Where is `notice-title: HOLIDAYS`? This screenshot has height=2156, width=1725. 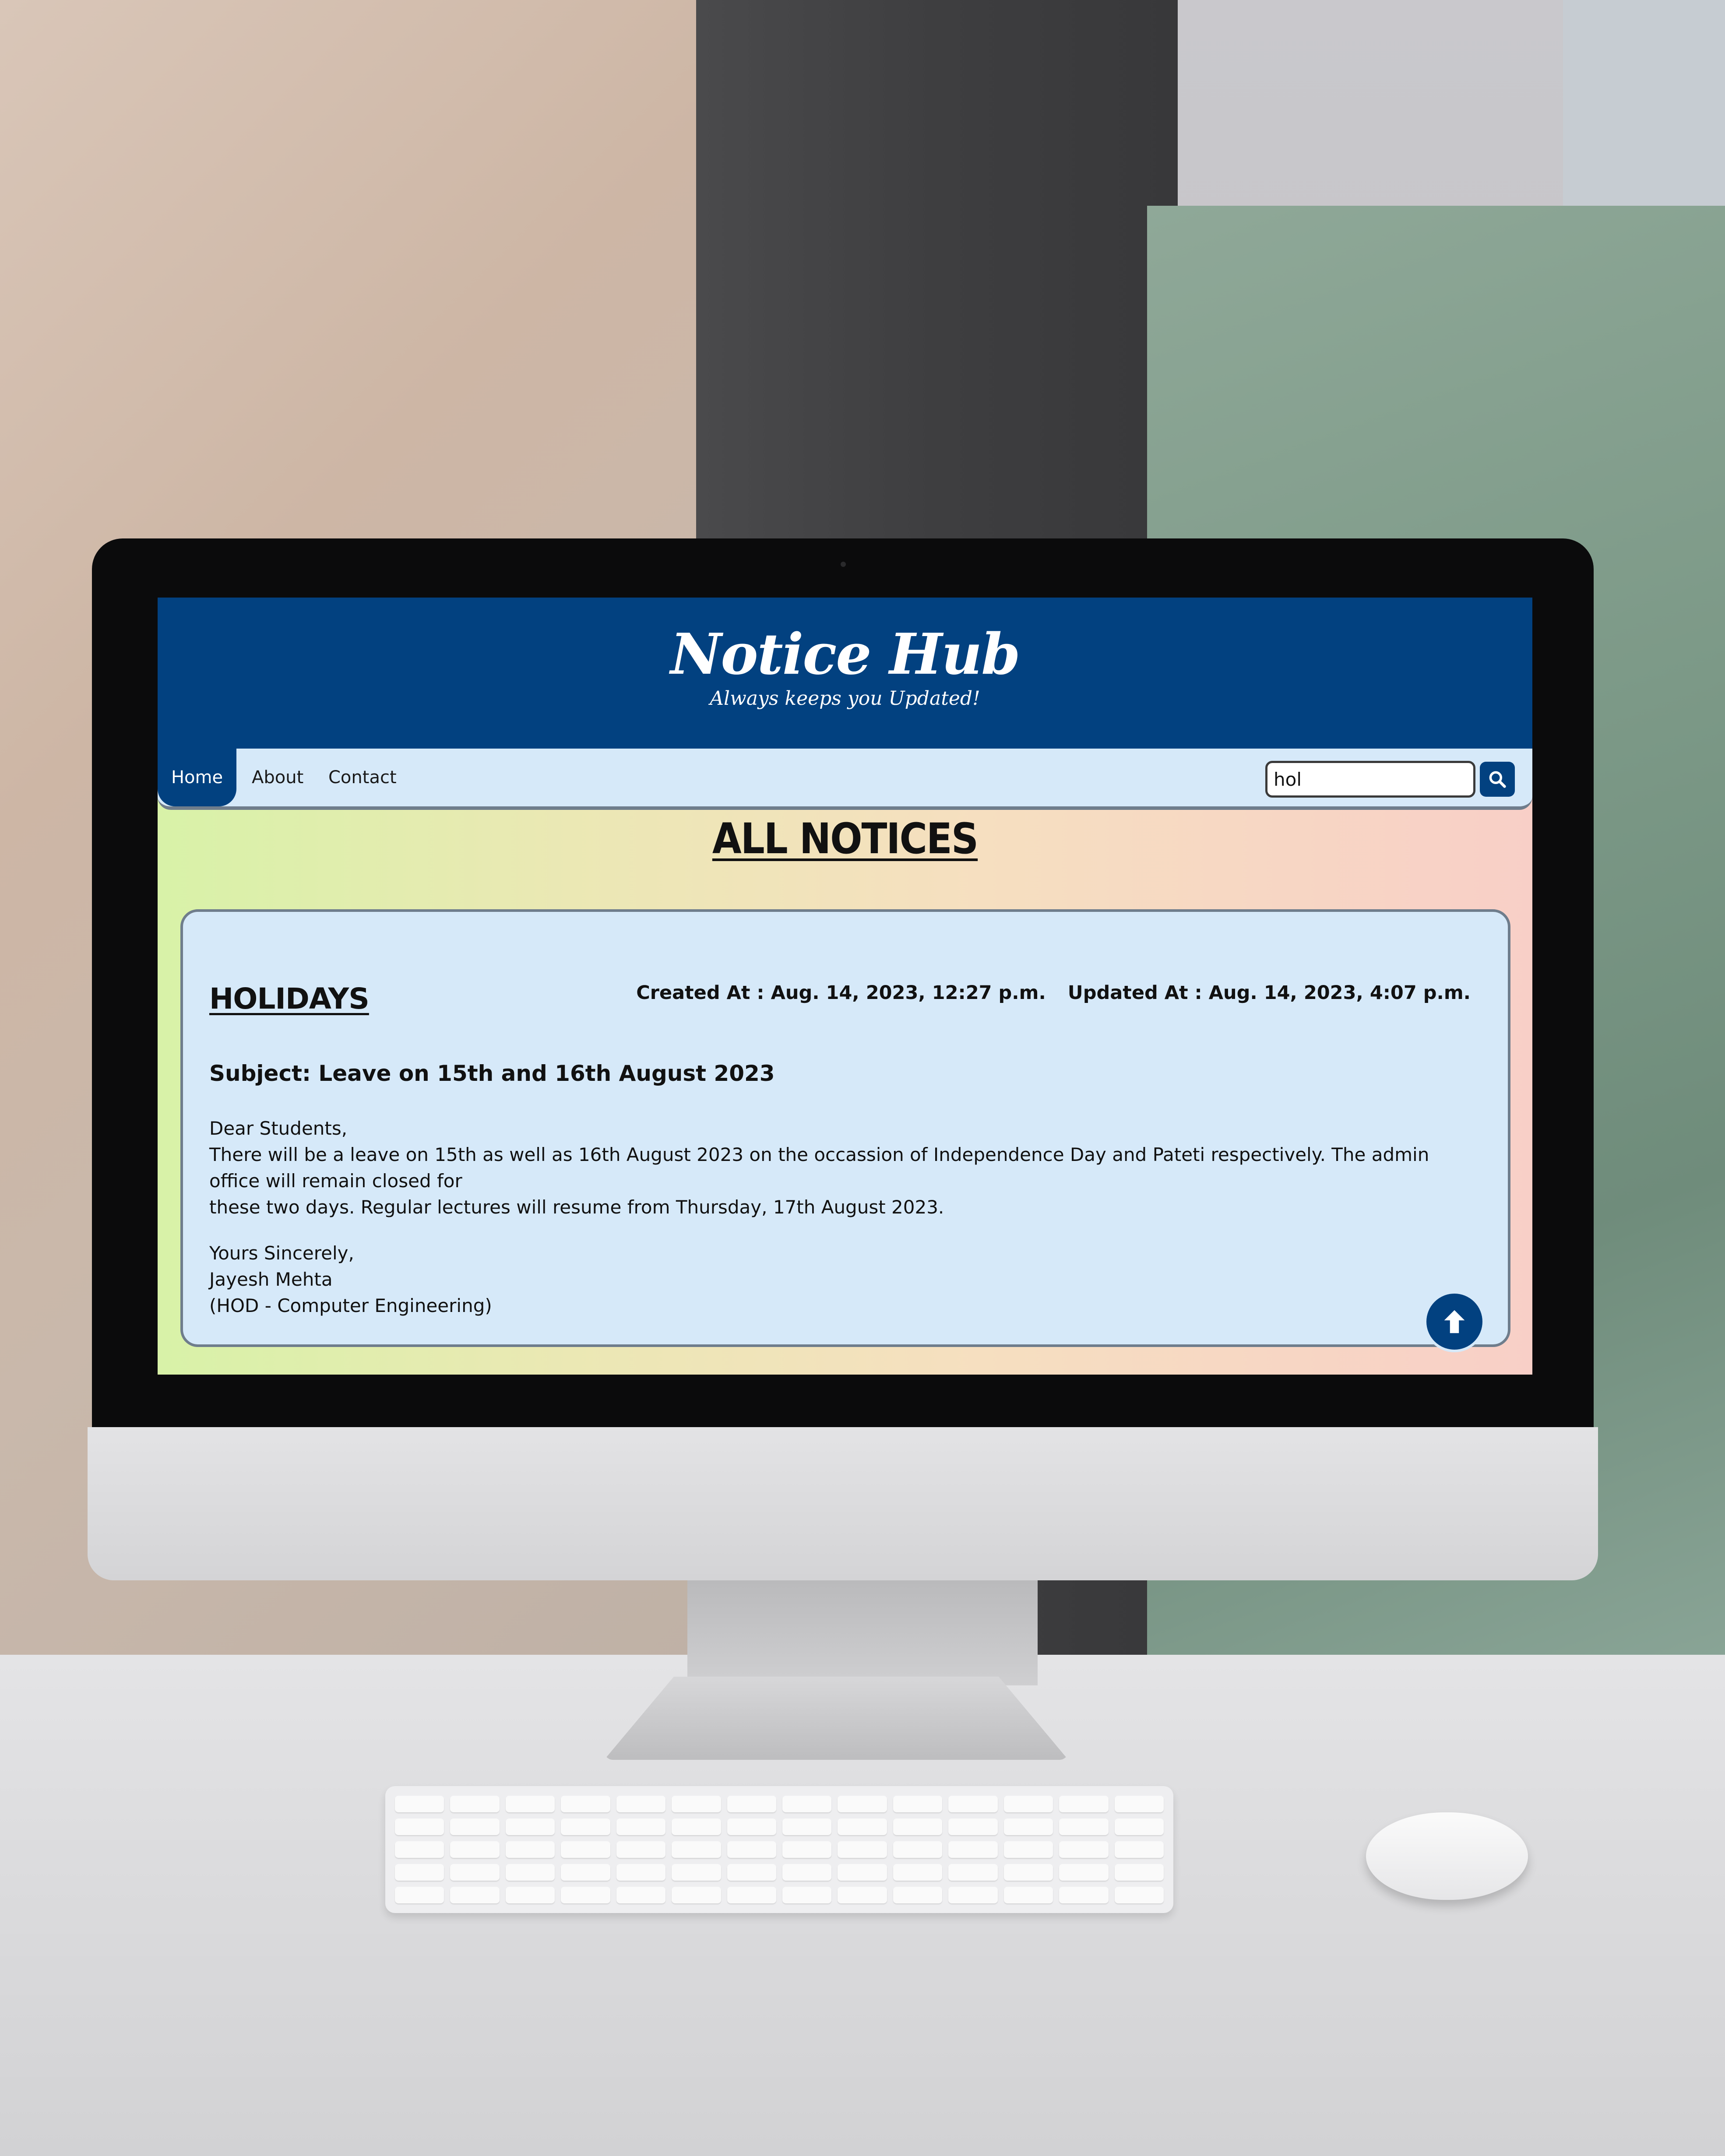 notice-title: HOLIDAYS is located at coordinates (289, 999).